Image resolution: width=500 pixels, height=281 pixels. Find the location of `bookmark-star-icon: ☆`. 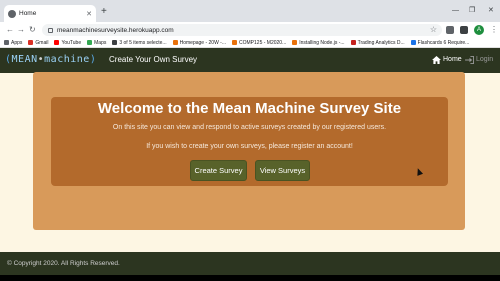

bookmark-star-icon: ☆ is located at coordinates (433, 30).